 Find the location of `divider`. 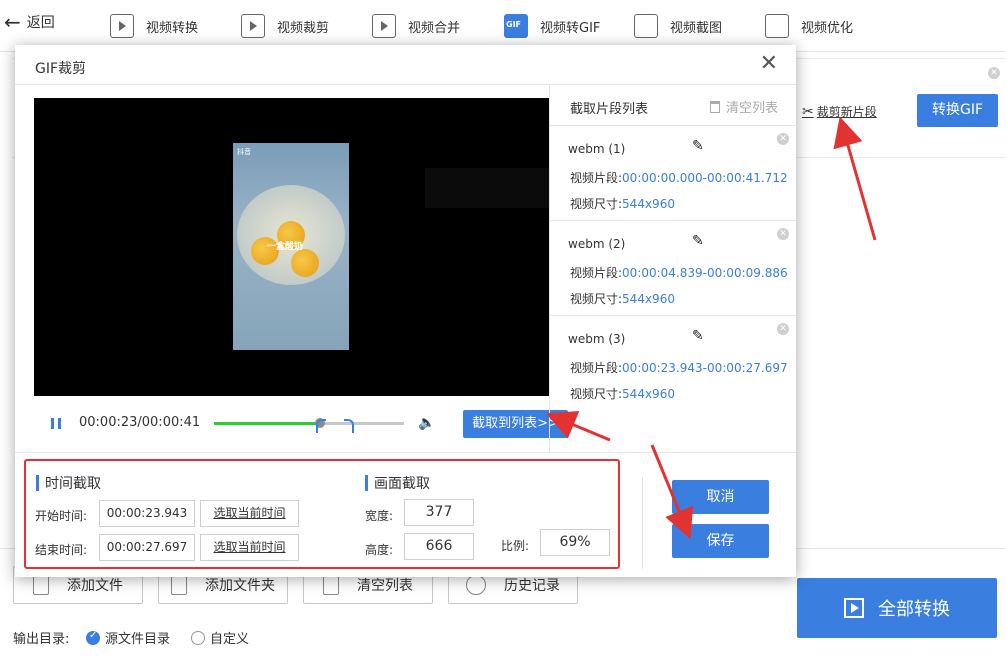

divider is located at coordinates (642, 523).